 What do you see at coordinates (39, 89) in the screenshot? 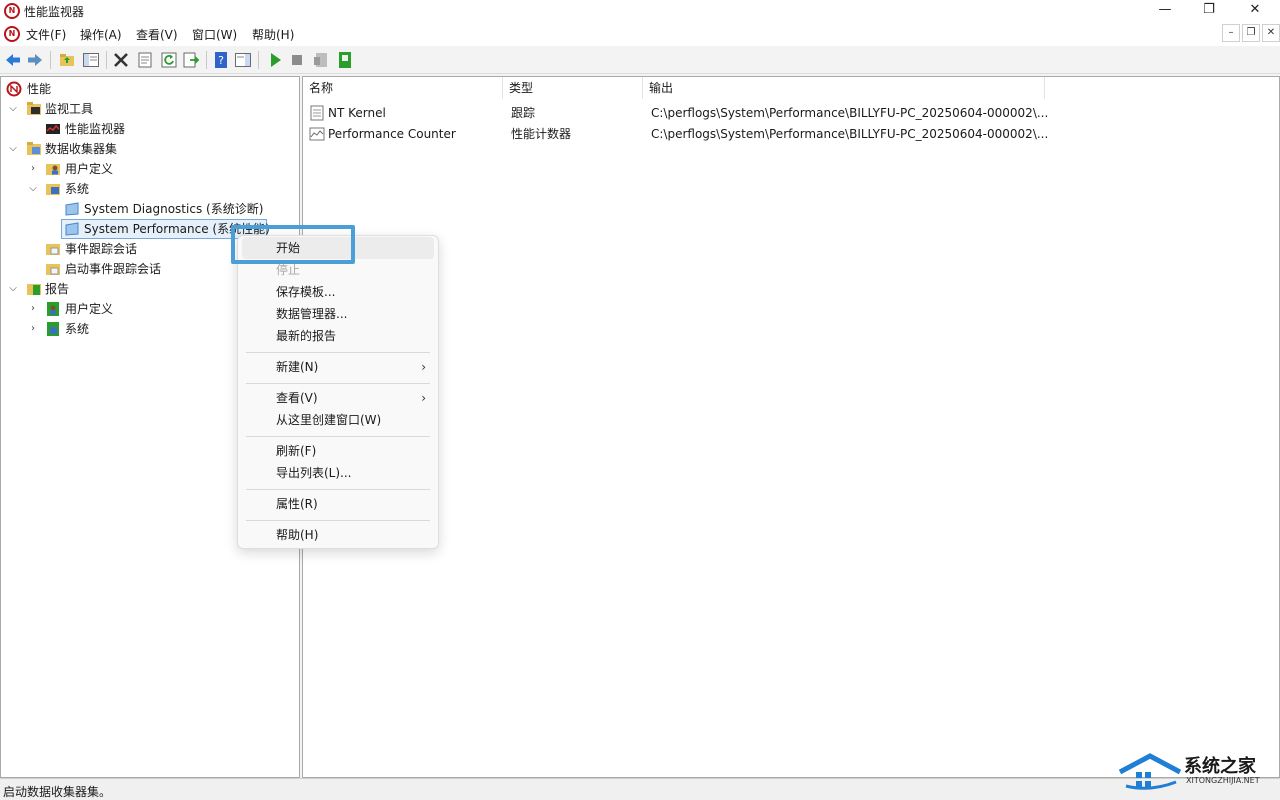
I see `tree-label: 性能` at bounding box center [39, 89].